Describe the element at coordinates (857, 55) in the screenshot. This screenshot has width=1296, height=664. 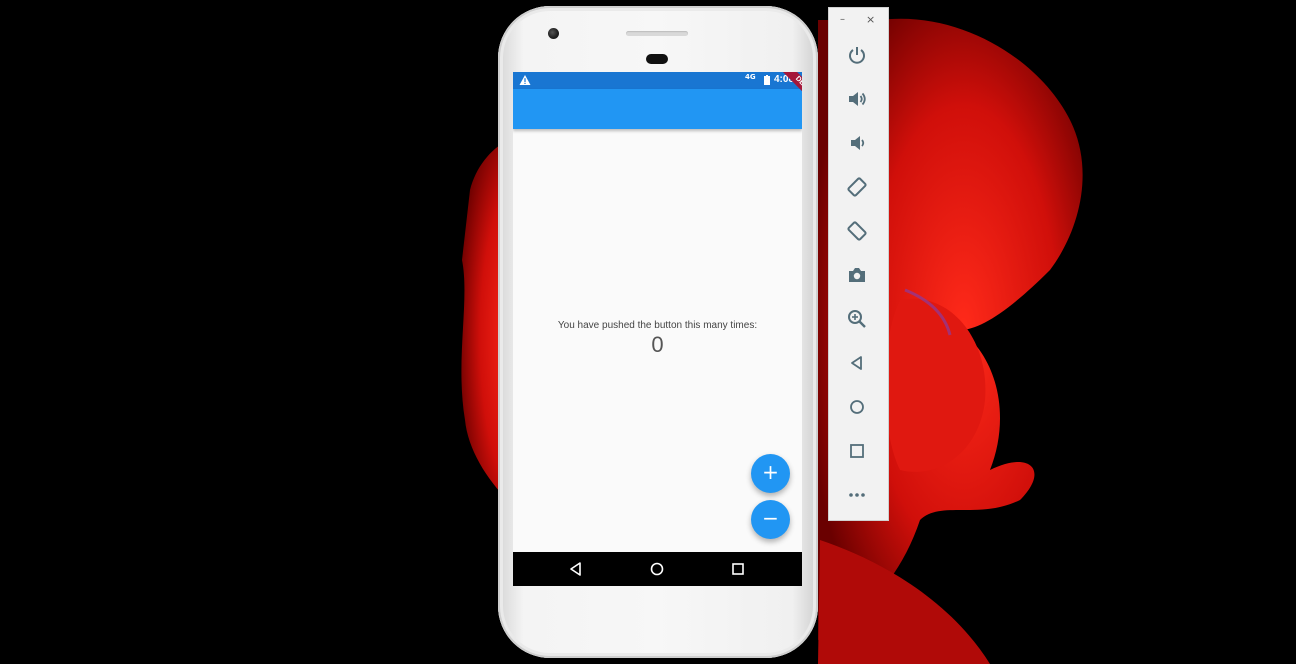
I see `power-icon` at that location.